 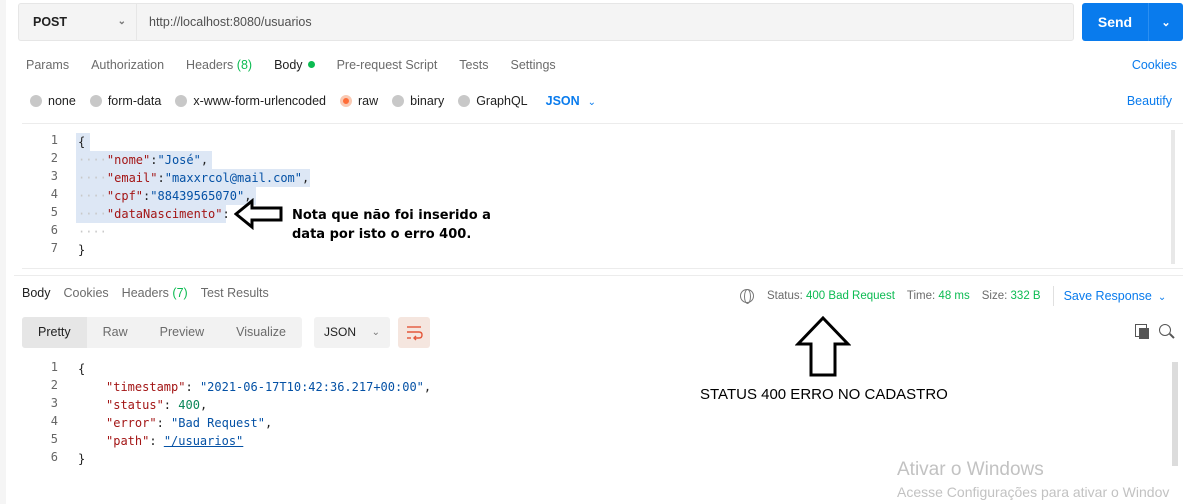 I want to click on view-visualize-button: Visualize, so click(x=261, y=332).